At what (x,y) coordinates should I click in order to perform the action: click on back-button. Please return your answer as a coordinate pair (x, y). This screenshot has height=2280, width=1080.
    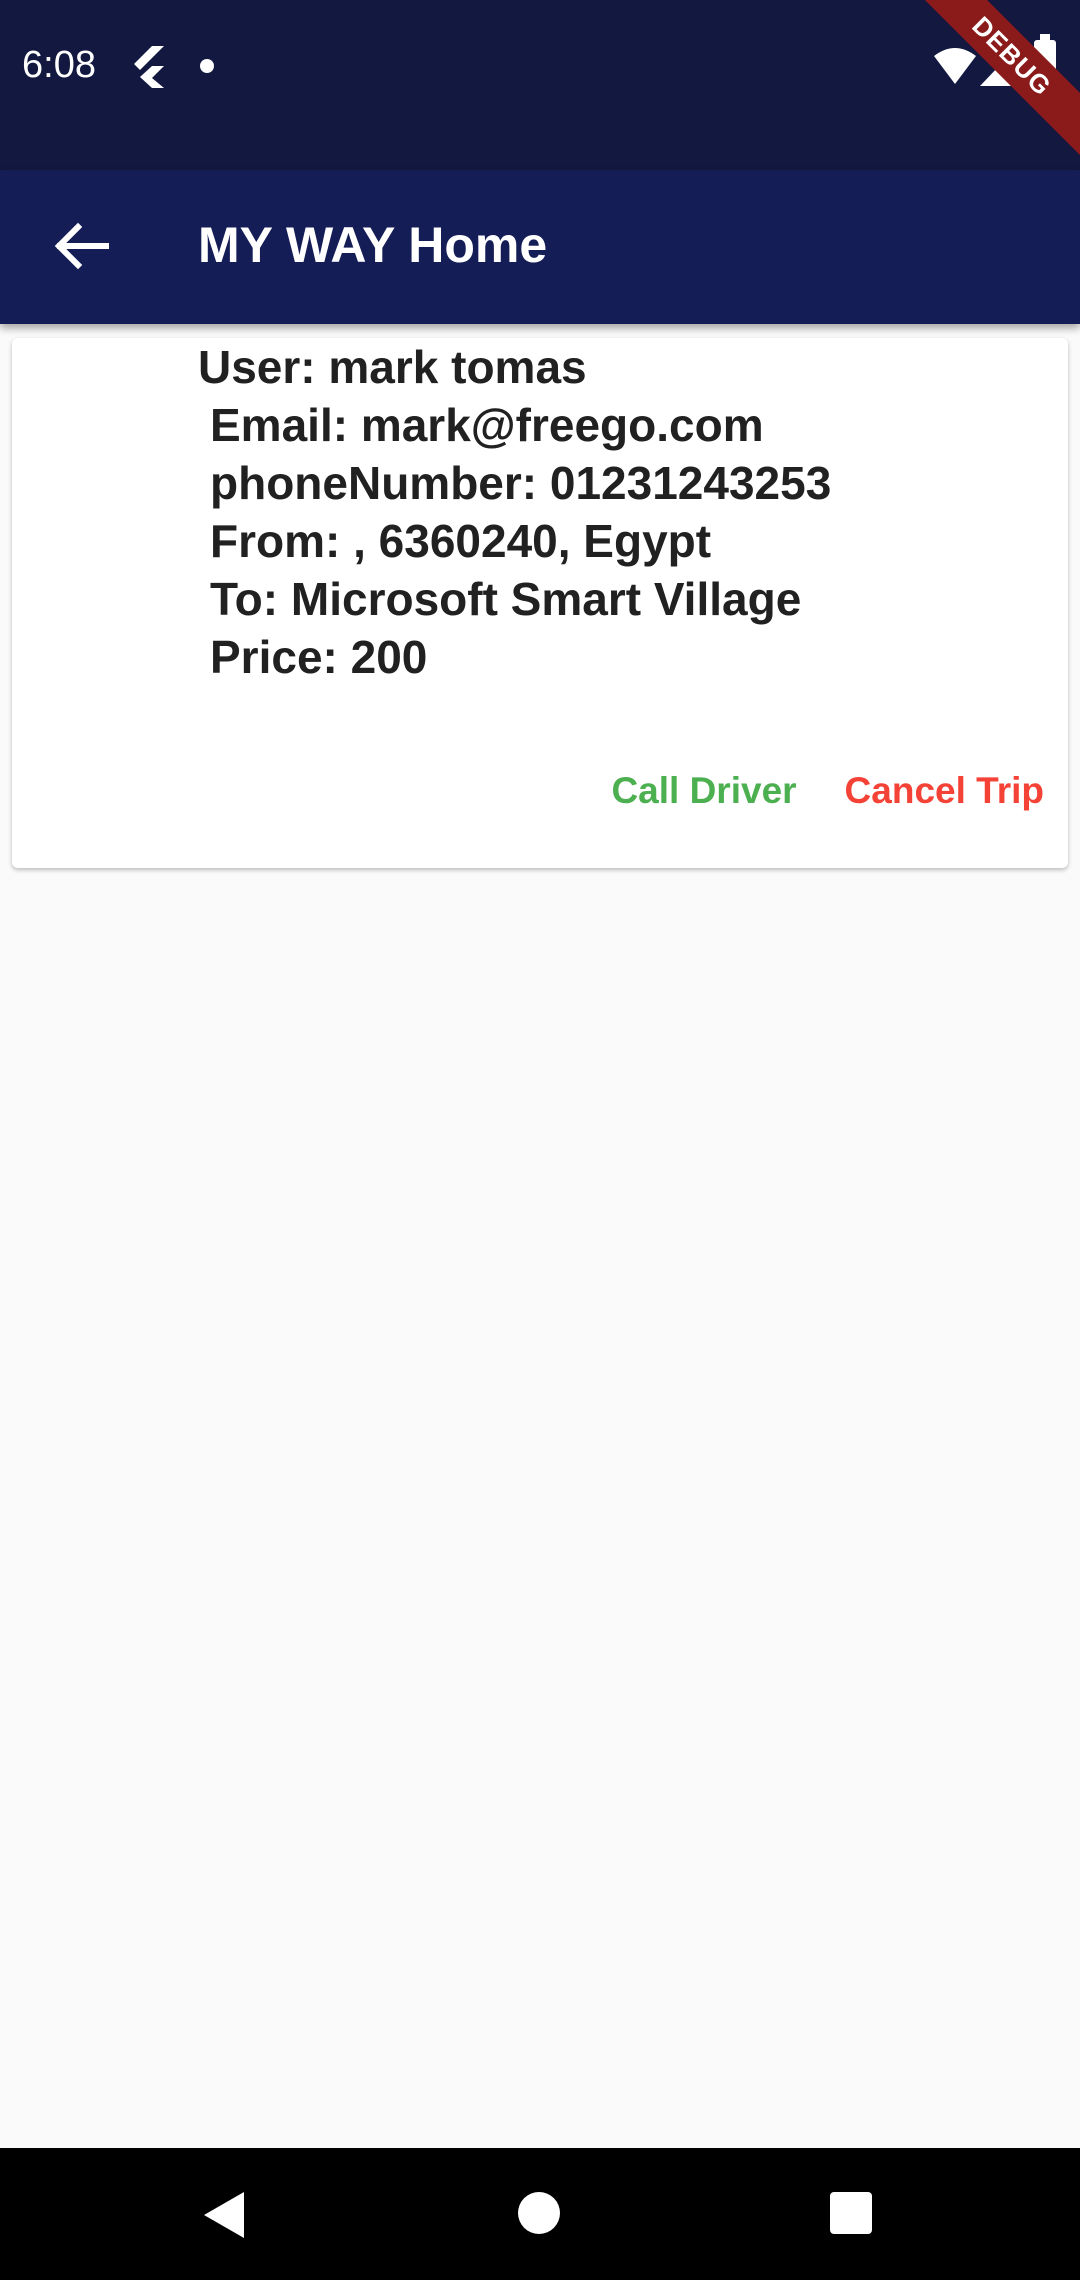
    Looking at the image, I should click on (84, 246).